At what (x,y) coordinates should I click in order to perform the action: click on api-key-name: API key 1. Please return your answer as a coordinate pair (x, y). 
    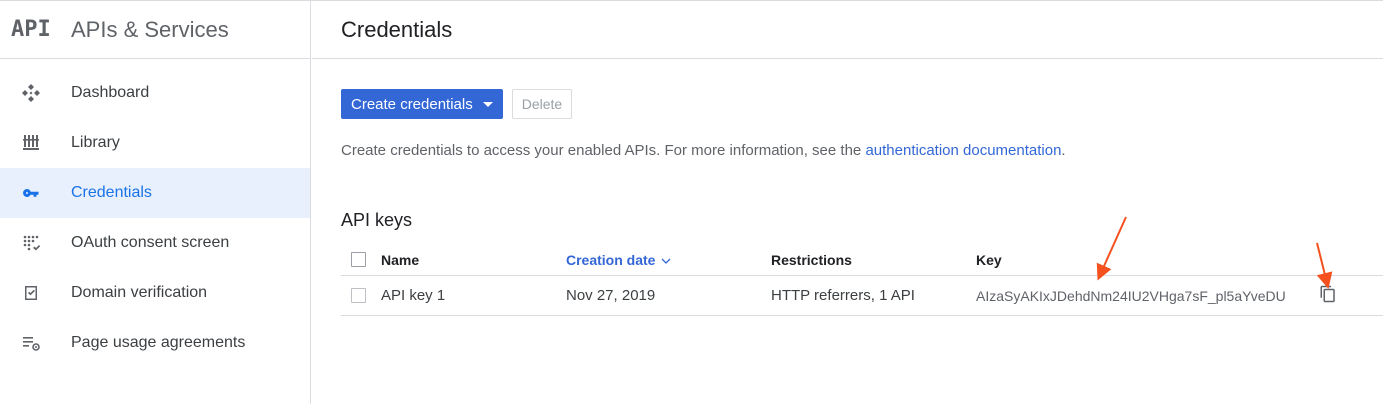
    Looking at the image, I should click on (473, 295).